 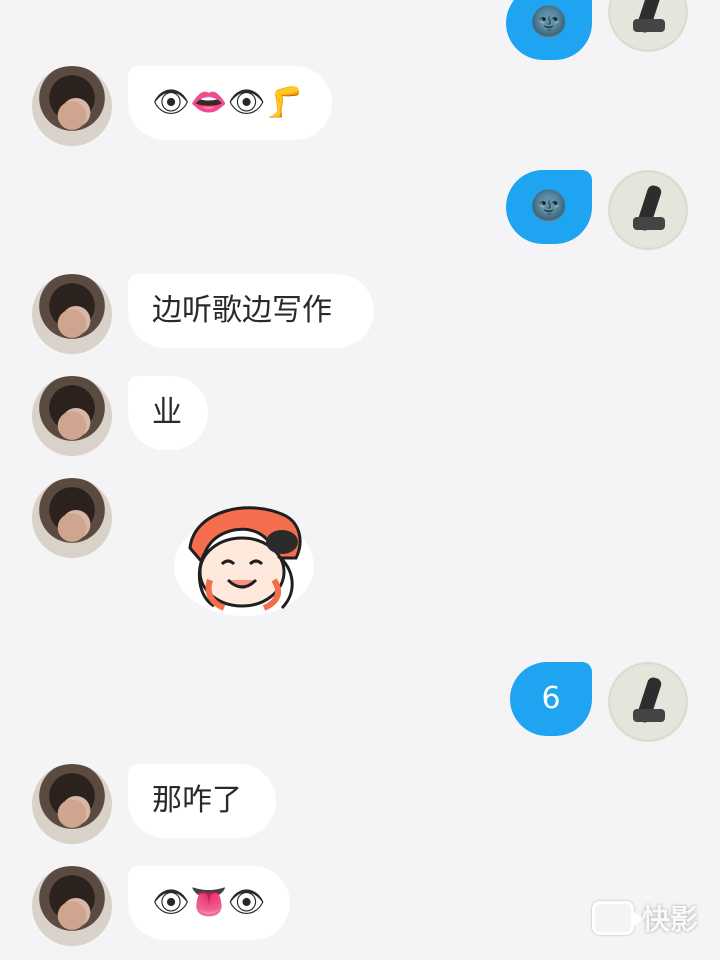 I want to click on message-bubble: 业, so click(x=168, y=413).